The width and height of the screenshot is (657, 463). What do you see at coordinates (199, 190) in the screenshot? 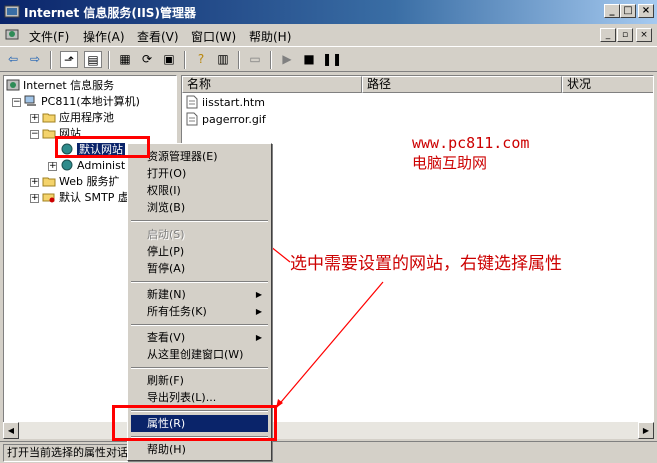
I see `menu-item-permissions: 权限(I)` at bounding box center [199, 190].